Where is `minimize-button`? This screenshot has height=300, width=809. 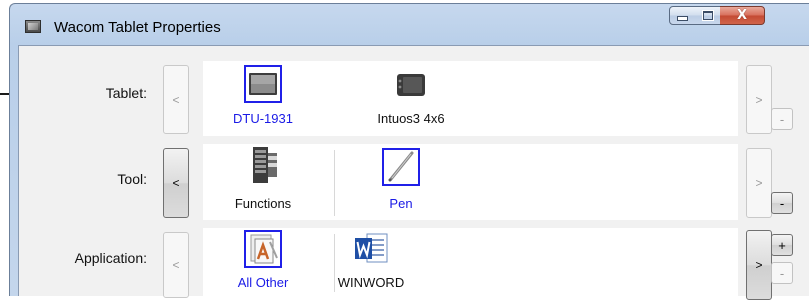
minimize-button is located at coordinates (682, 15).